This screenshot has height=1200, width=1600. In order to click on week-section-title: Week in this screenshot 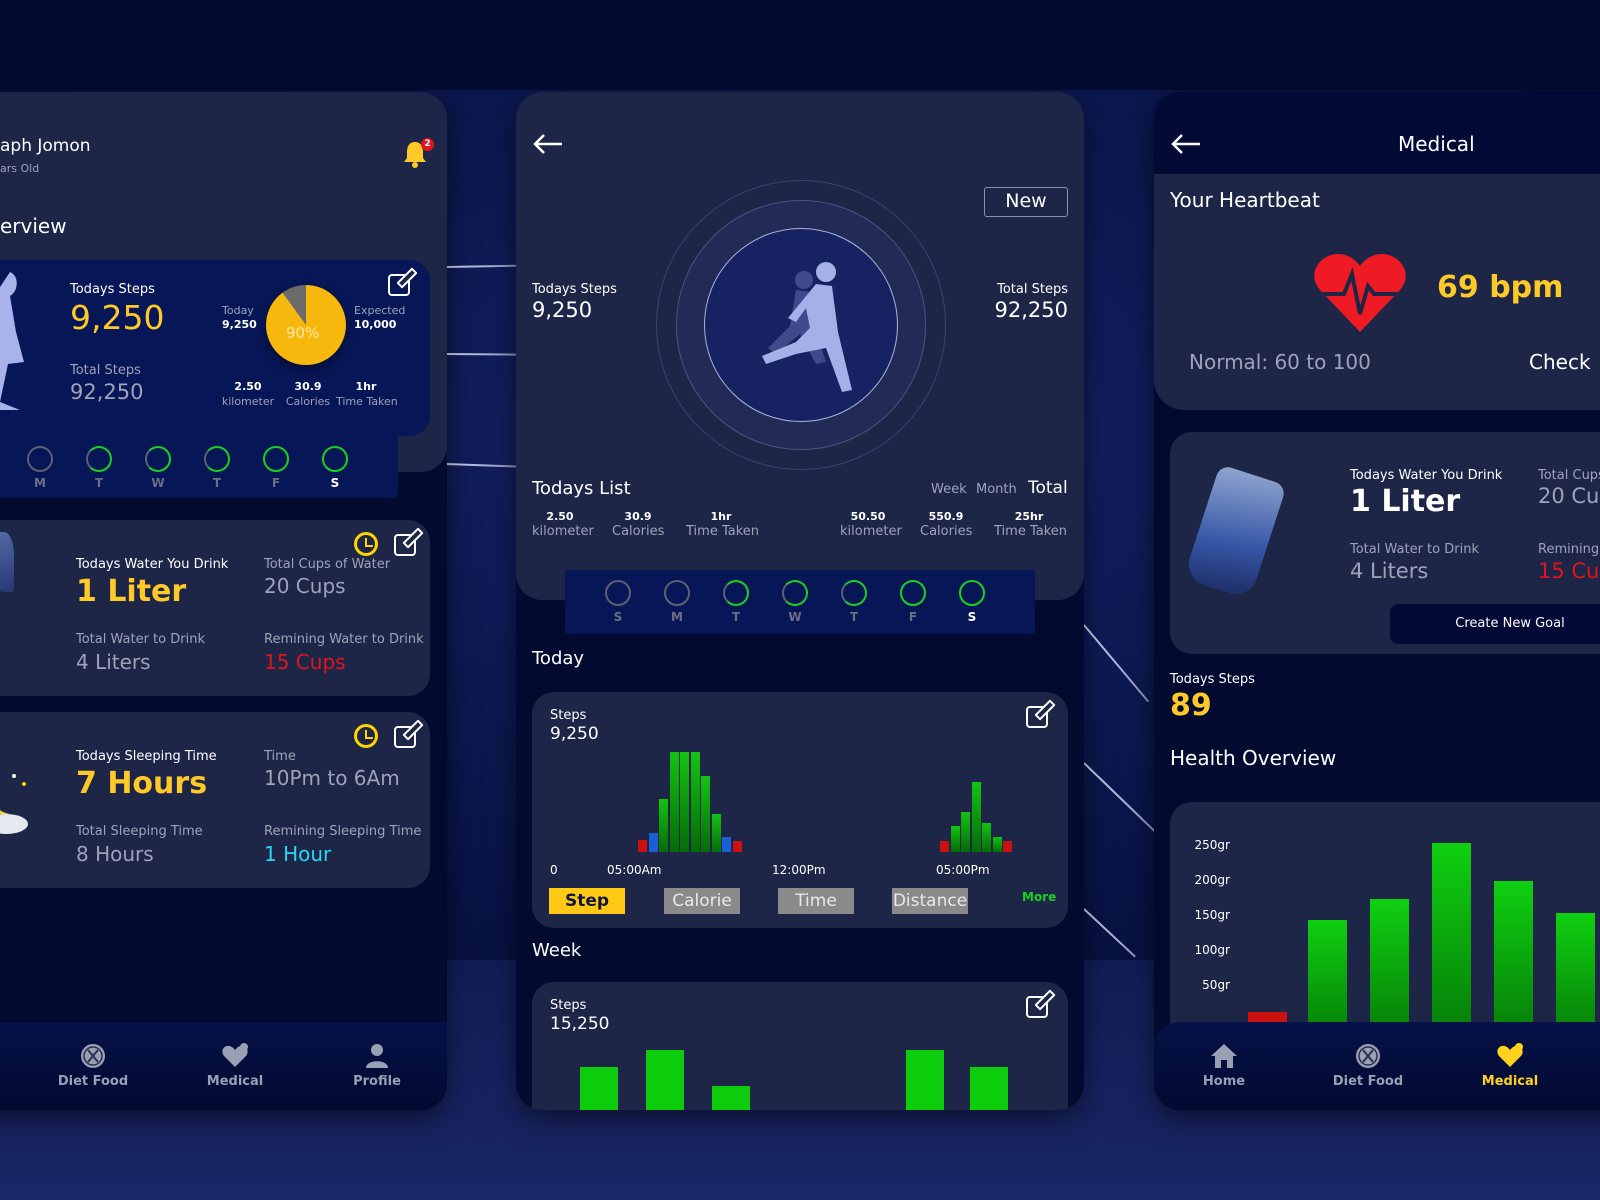, I will do `click(557, 950)`.